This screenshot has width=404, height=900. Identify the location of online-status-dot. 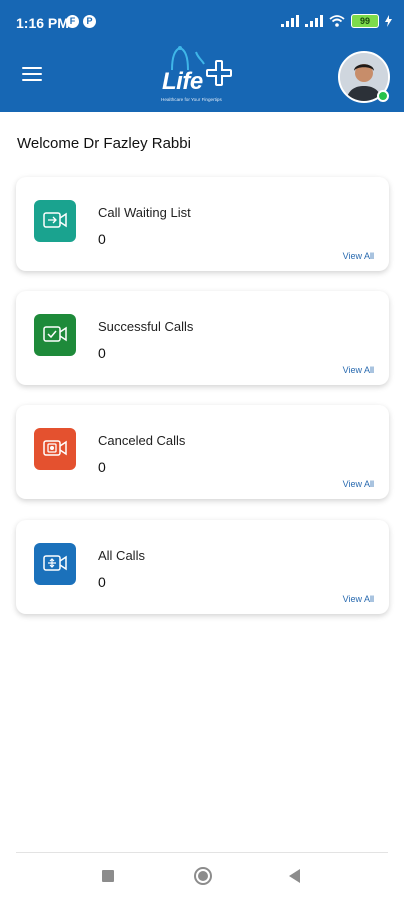
(383, 96).